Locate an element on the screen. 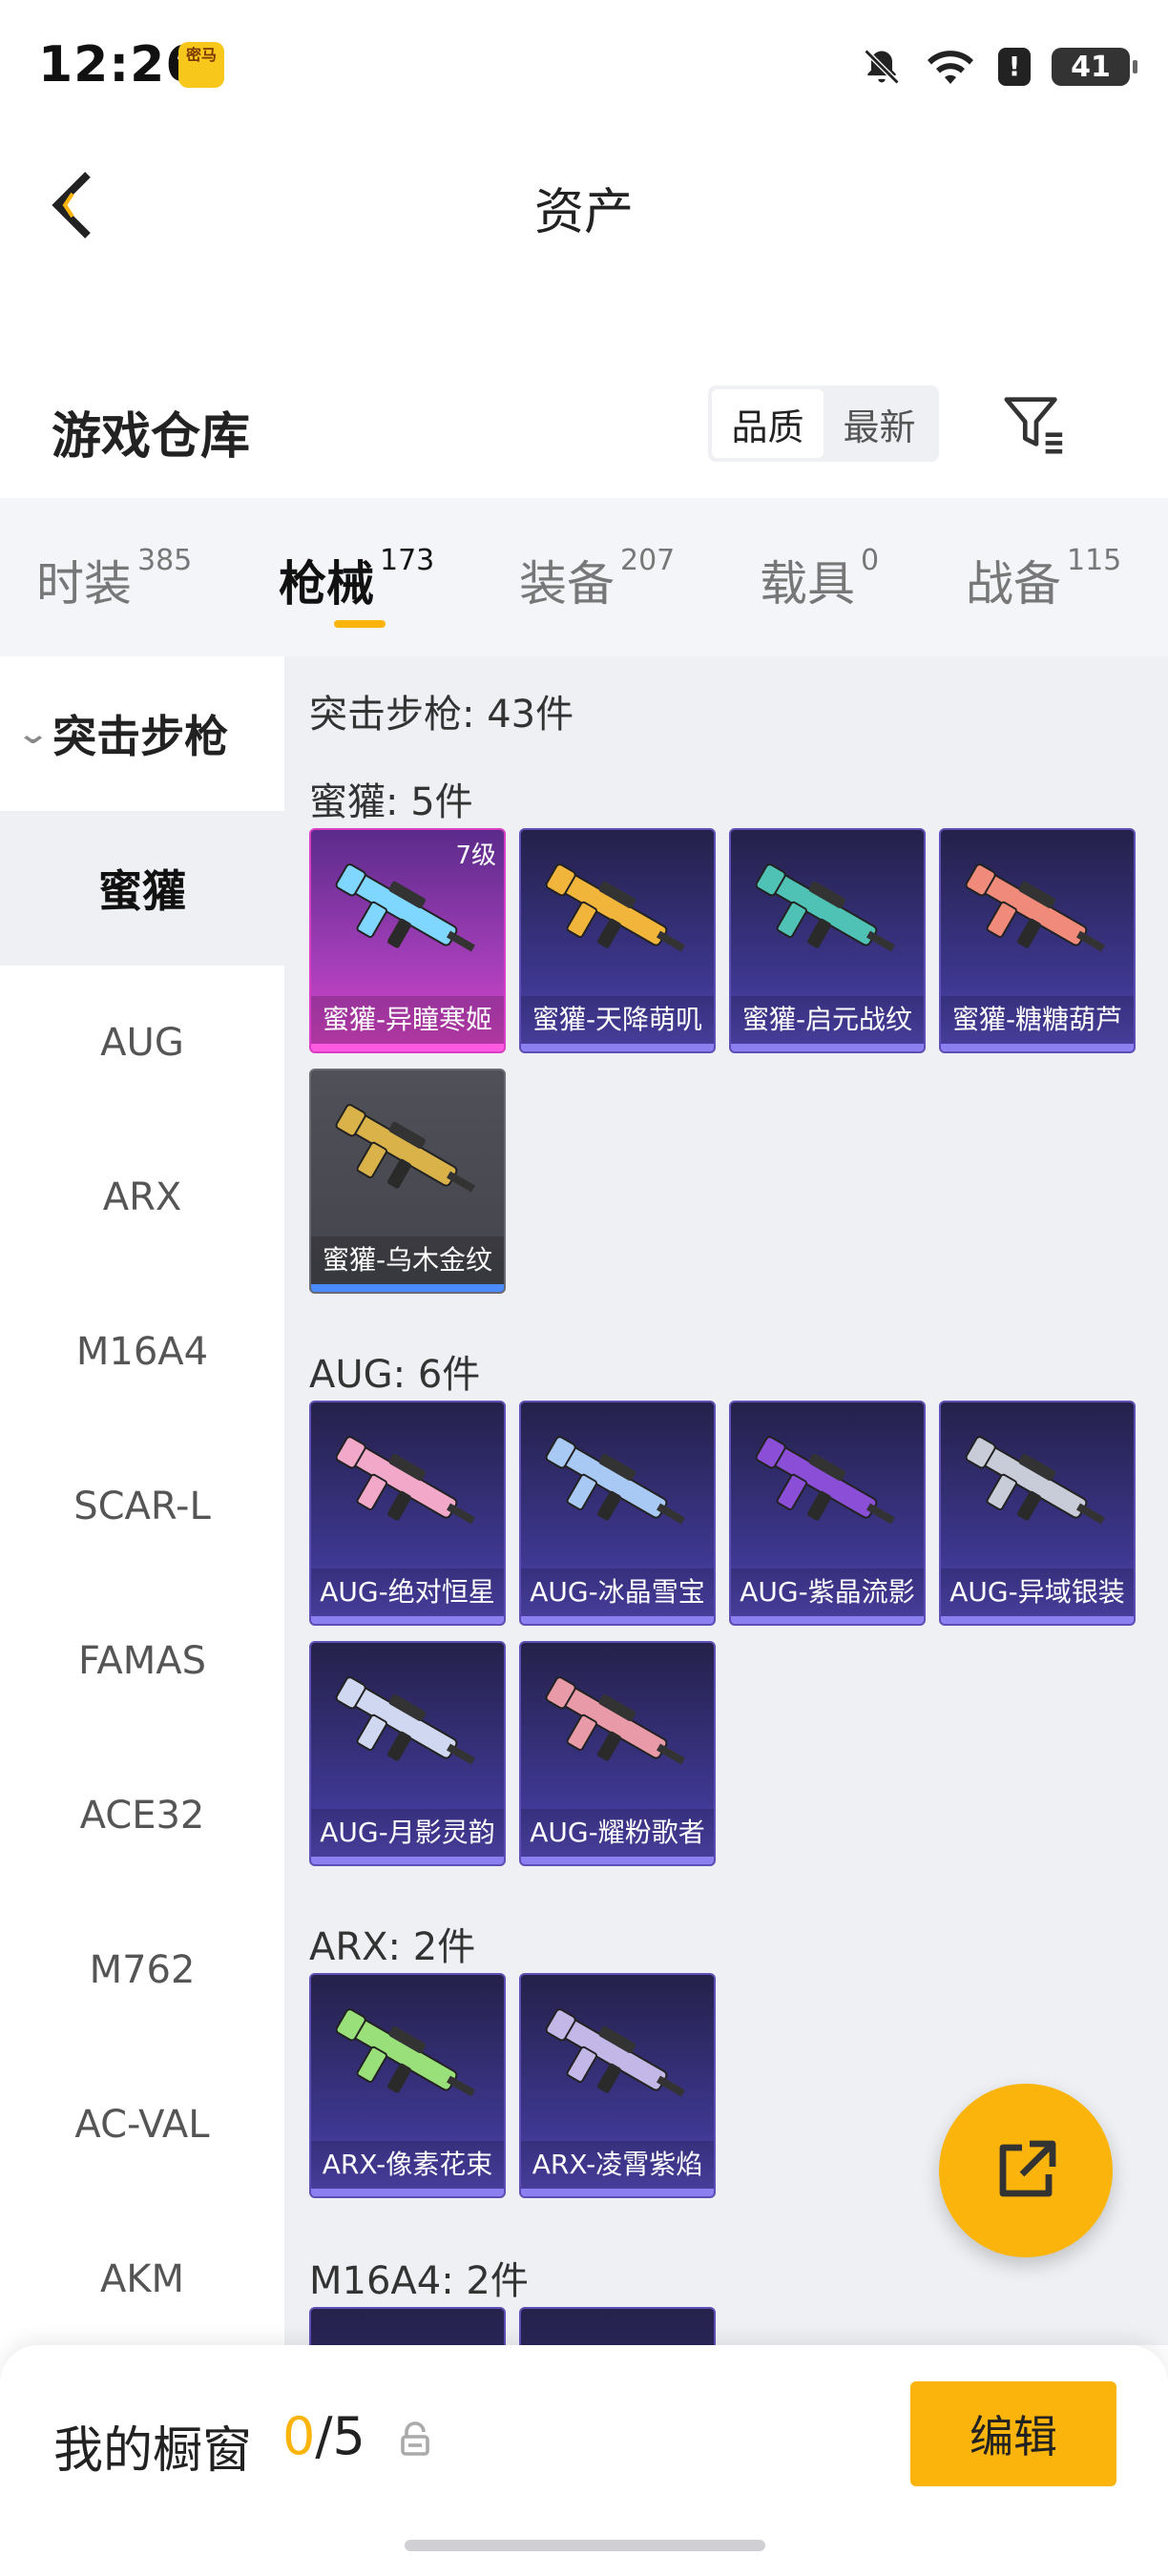 The width and height of the screenshot is (1168, 2576). lock-icon is located at coordinates (415, 2438).